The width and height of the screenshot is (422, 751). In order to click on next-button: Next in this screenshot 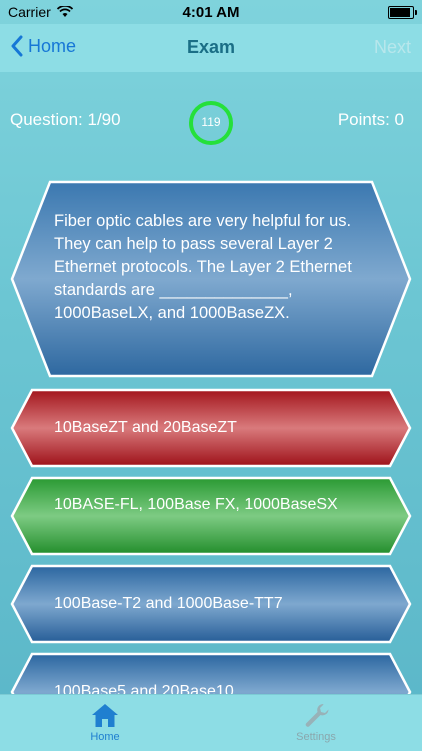, I will do `click(392, 47)`.